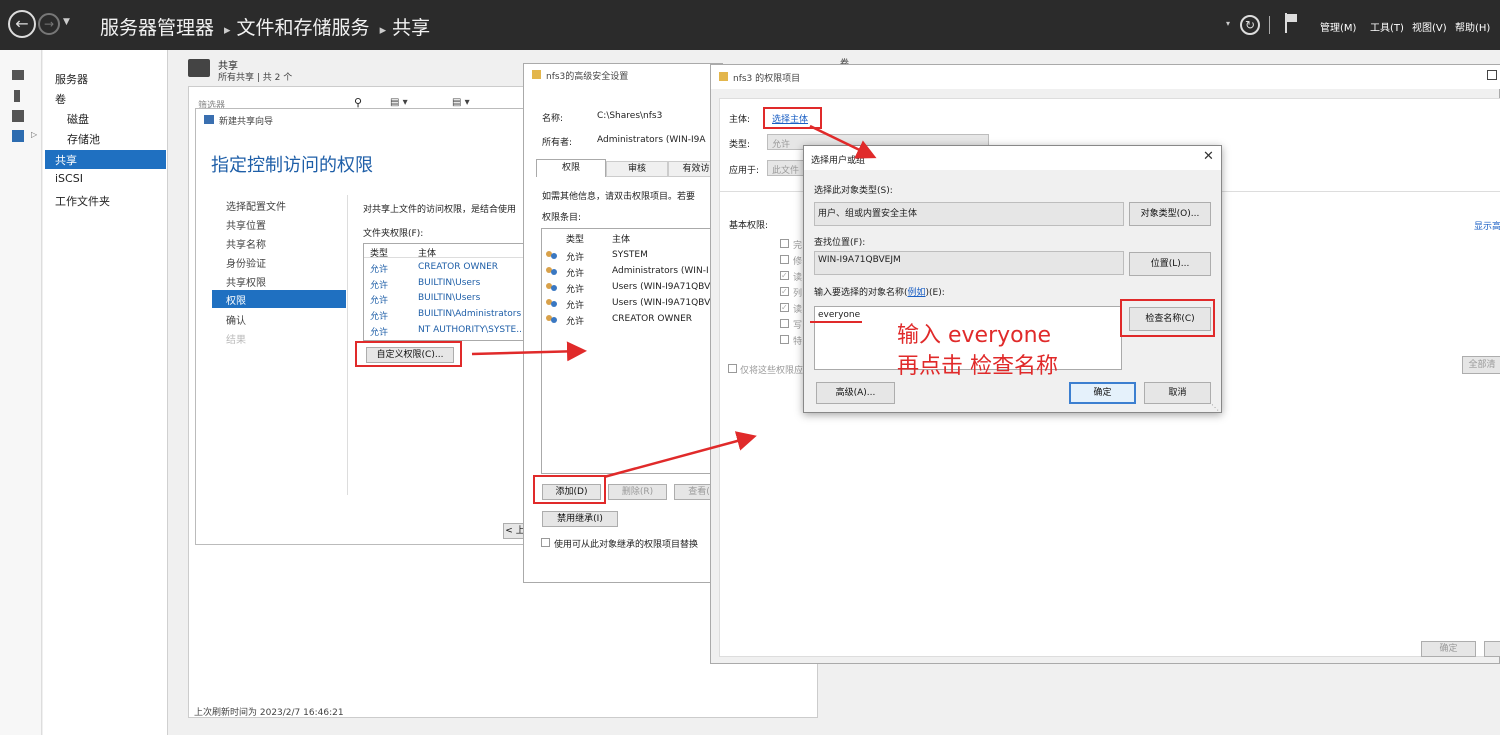 This screenshot has height=735, width=1500. What do you see at coordinates (529, 351) in the screenshot?
I see `arrow-to-advanced-dialog` at bounding box center [529, 351].